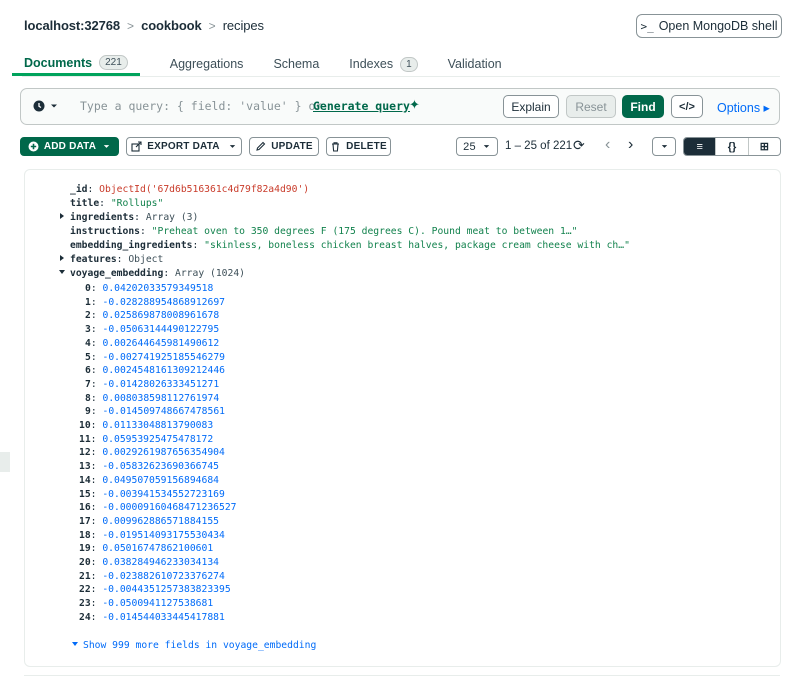 This screenshot has height=682, width=800. I want to click on embedding-item: 22: -0.0044351257383823395, so click(155, 590).